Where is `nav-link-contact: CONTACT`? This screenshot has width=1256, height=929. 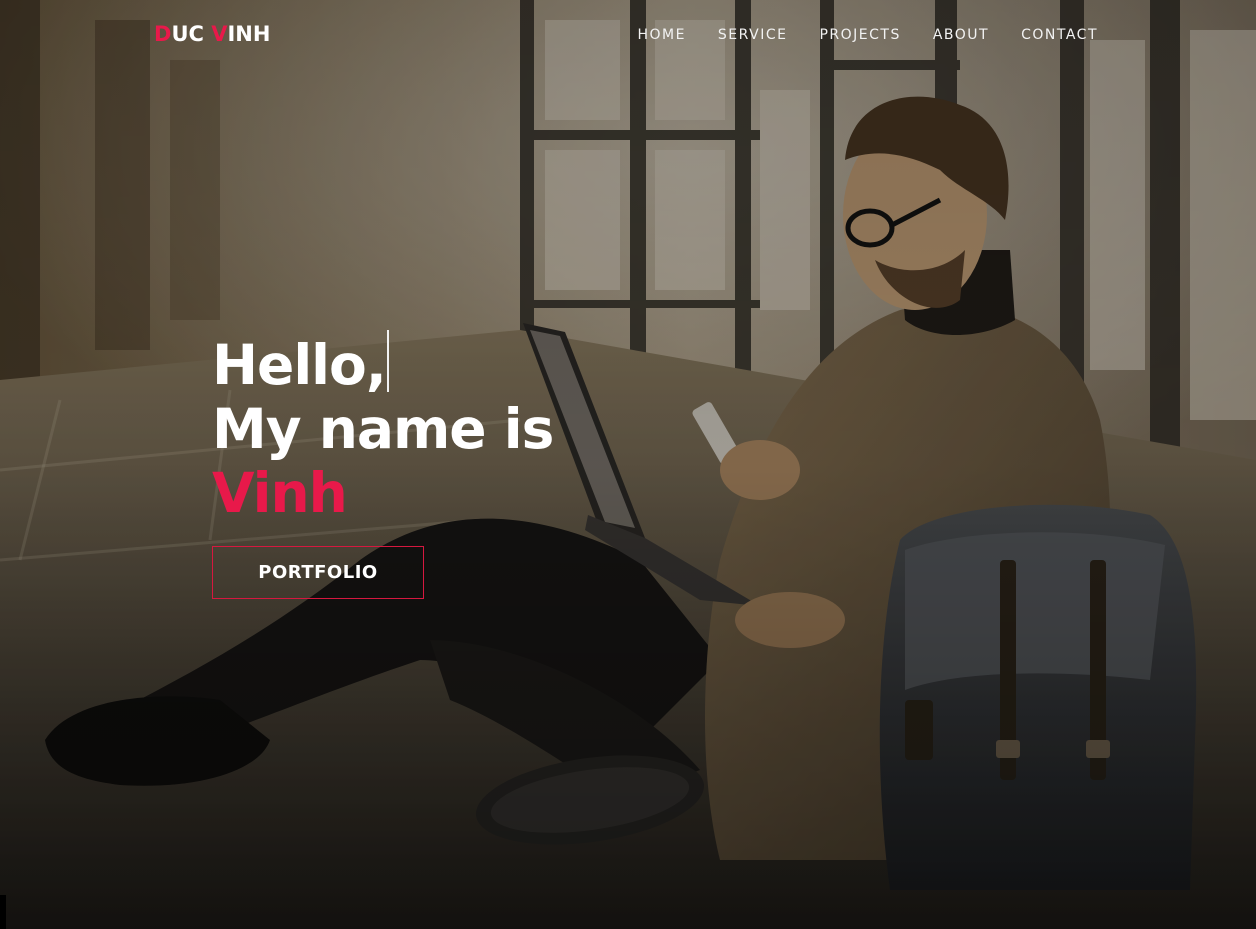 nav-link-contact: CONTACT is located at coordinates (1059, 35).